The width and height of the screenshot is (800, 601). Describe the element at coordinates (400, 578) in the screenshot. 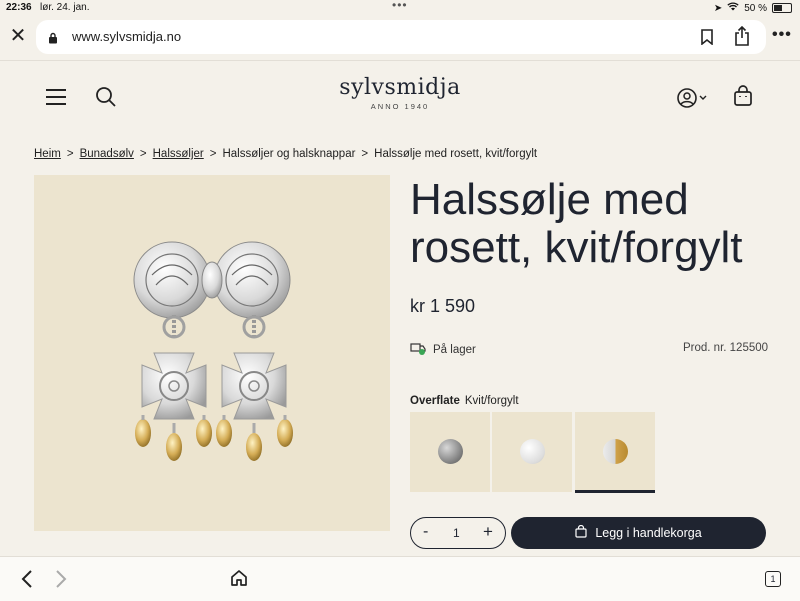

I see `browser-bottom-bar: 1` at that location.